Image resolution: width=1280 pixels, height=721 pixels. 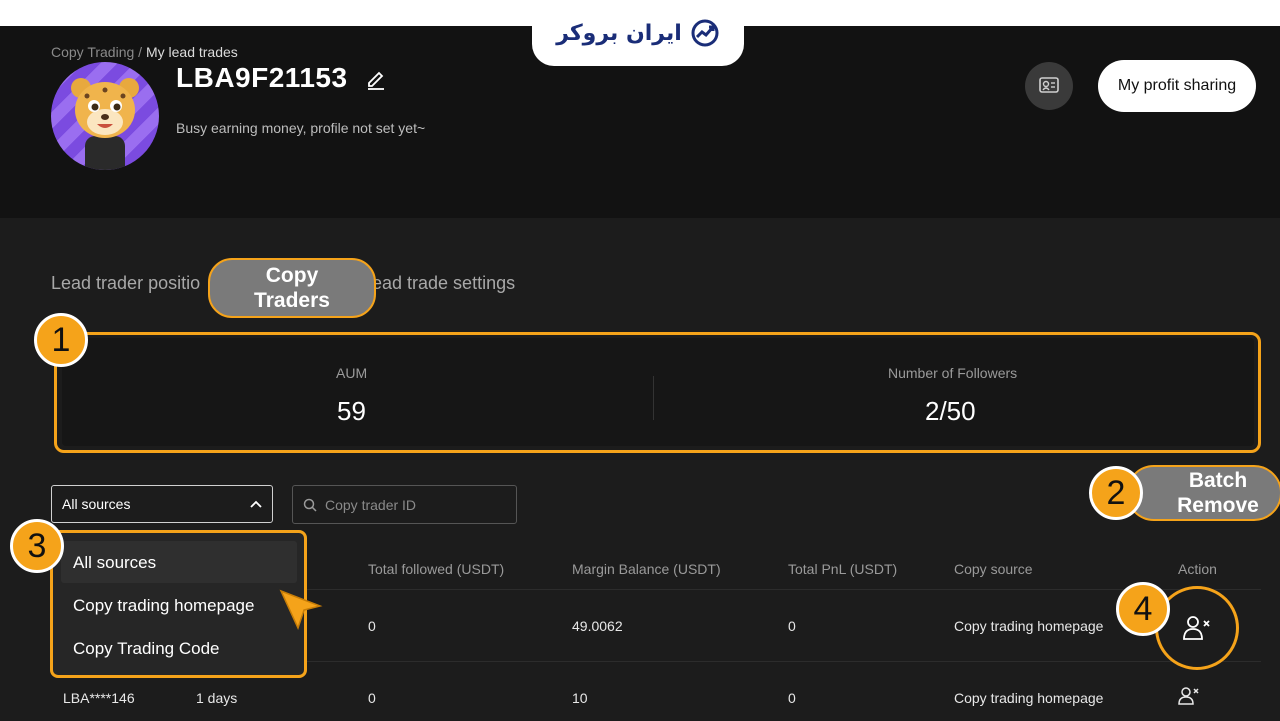 What do you see at coordinates (580, 698) in the screenshot?
I see `cell-margin-balance: 10` at bounding box center [580, 698].